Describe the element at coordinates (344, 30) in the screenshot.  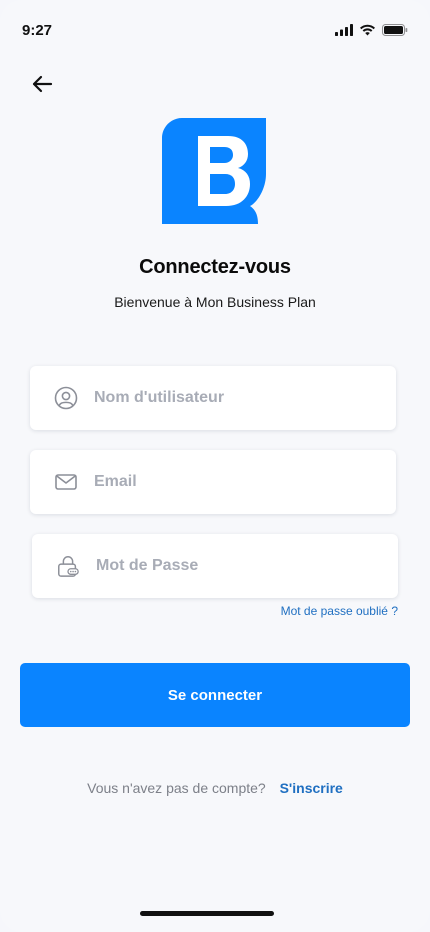
I see `signal-icon` at that location.